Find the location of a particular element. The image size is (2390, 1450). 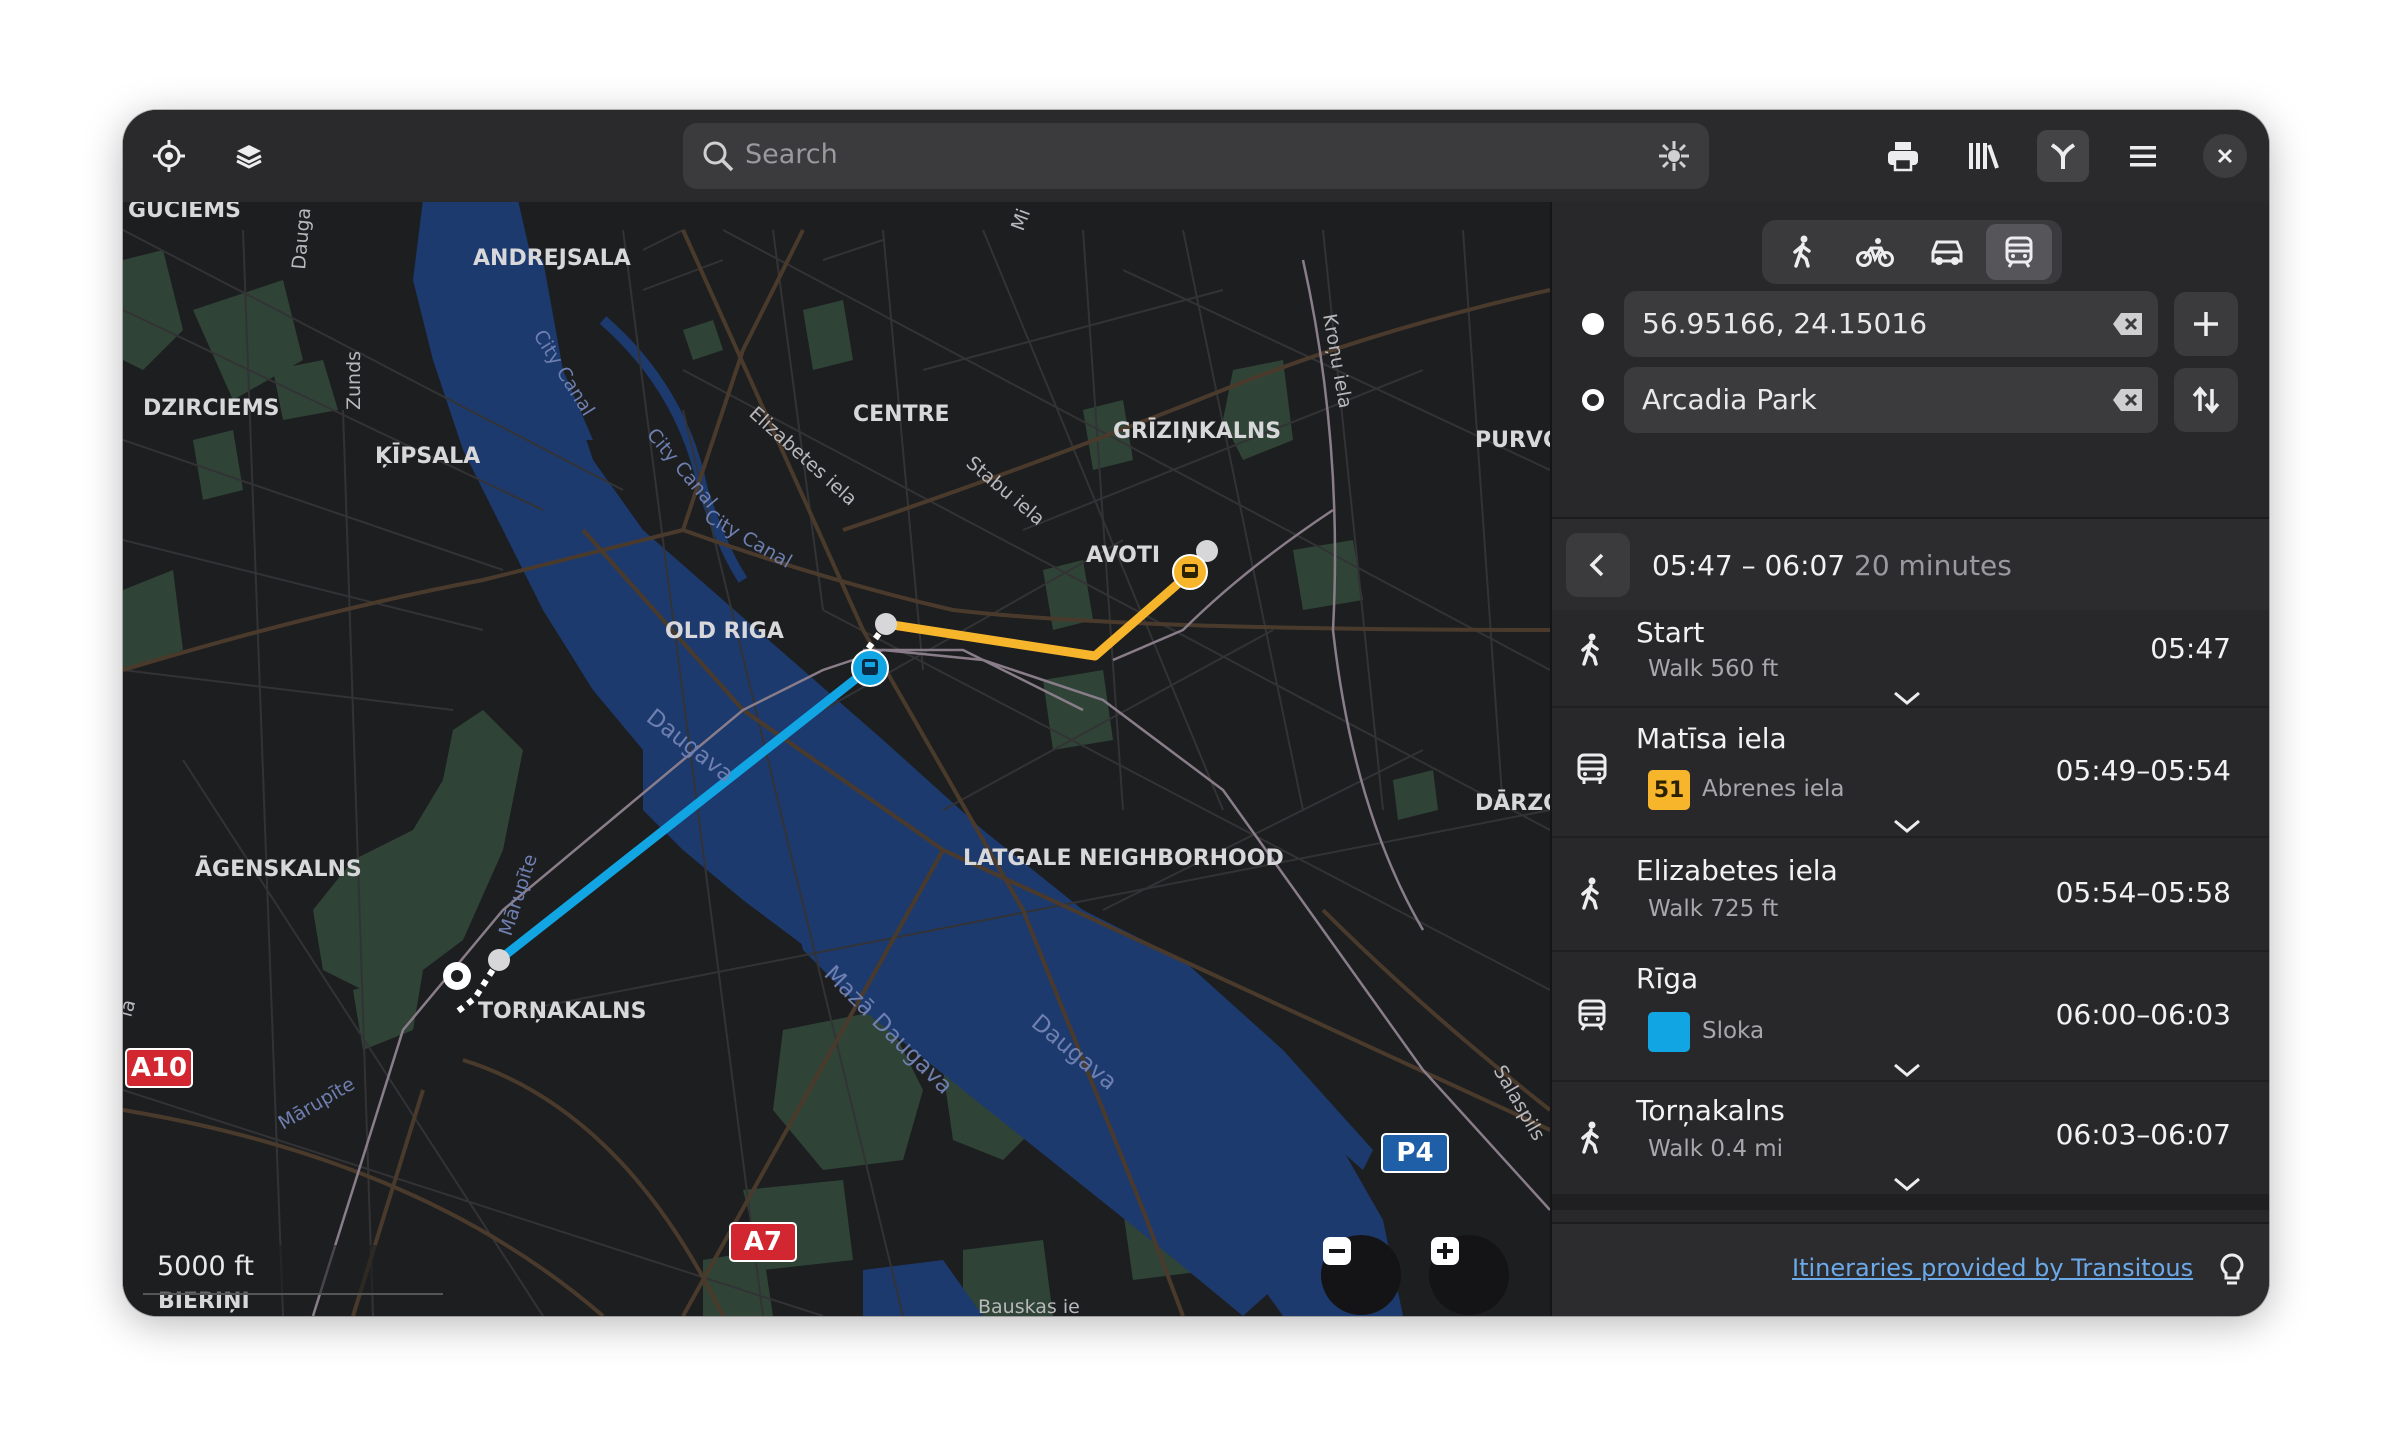

leg-row: Elizabetes iela Walk 725 ft 05:54–05:58 is located at coordinates (1910, 894).